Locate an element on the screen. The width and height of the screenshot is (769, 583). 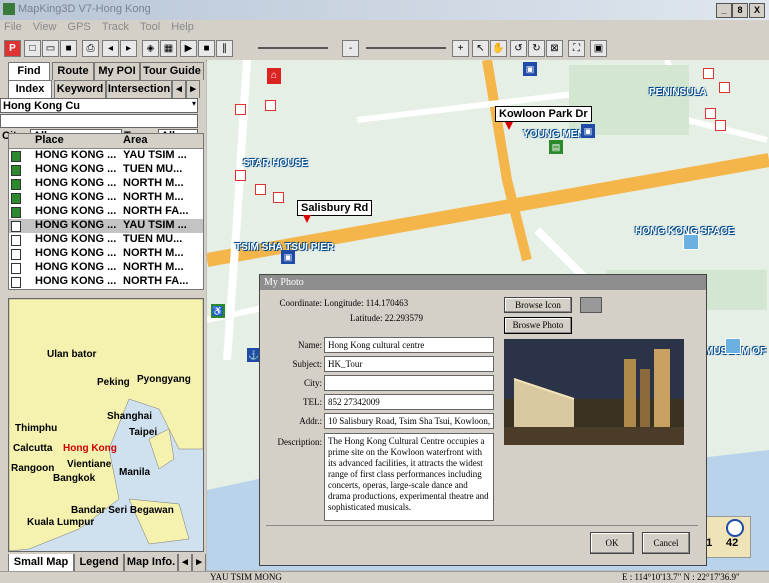
open-folder-icon: ▭ is located at coordinates (50, 48).